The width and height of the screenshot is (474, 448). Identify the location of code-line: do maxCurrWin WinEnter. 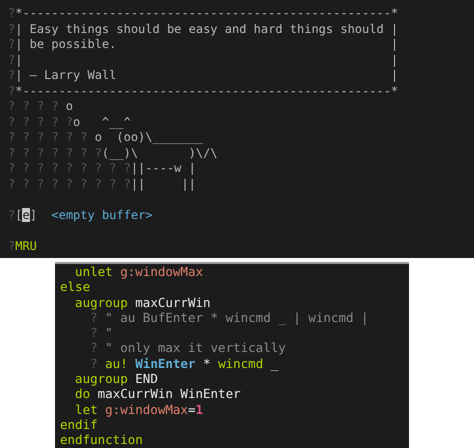
(158, 394).